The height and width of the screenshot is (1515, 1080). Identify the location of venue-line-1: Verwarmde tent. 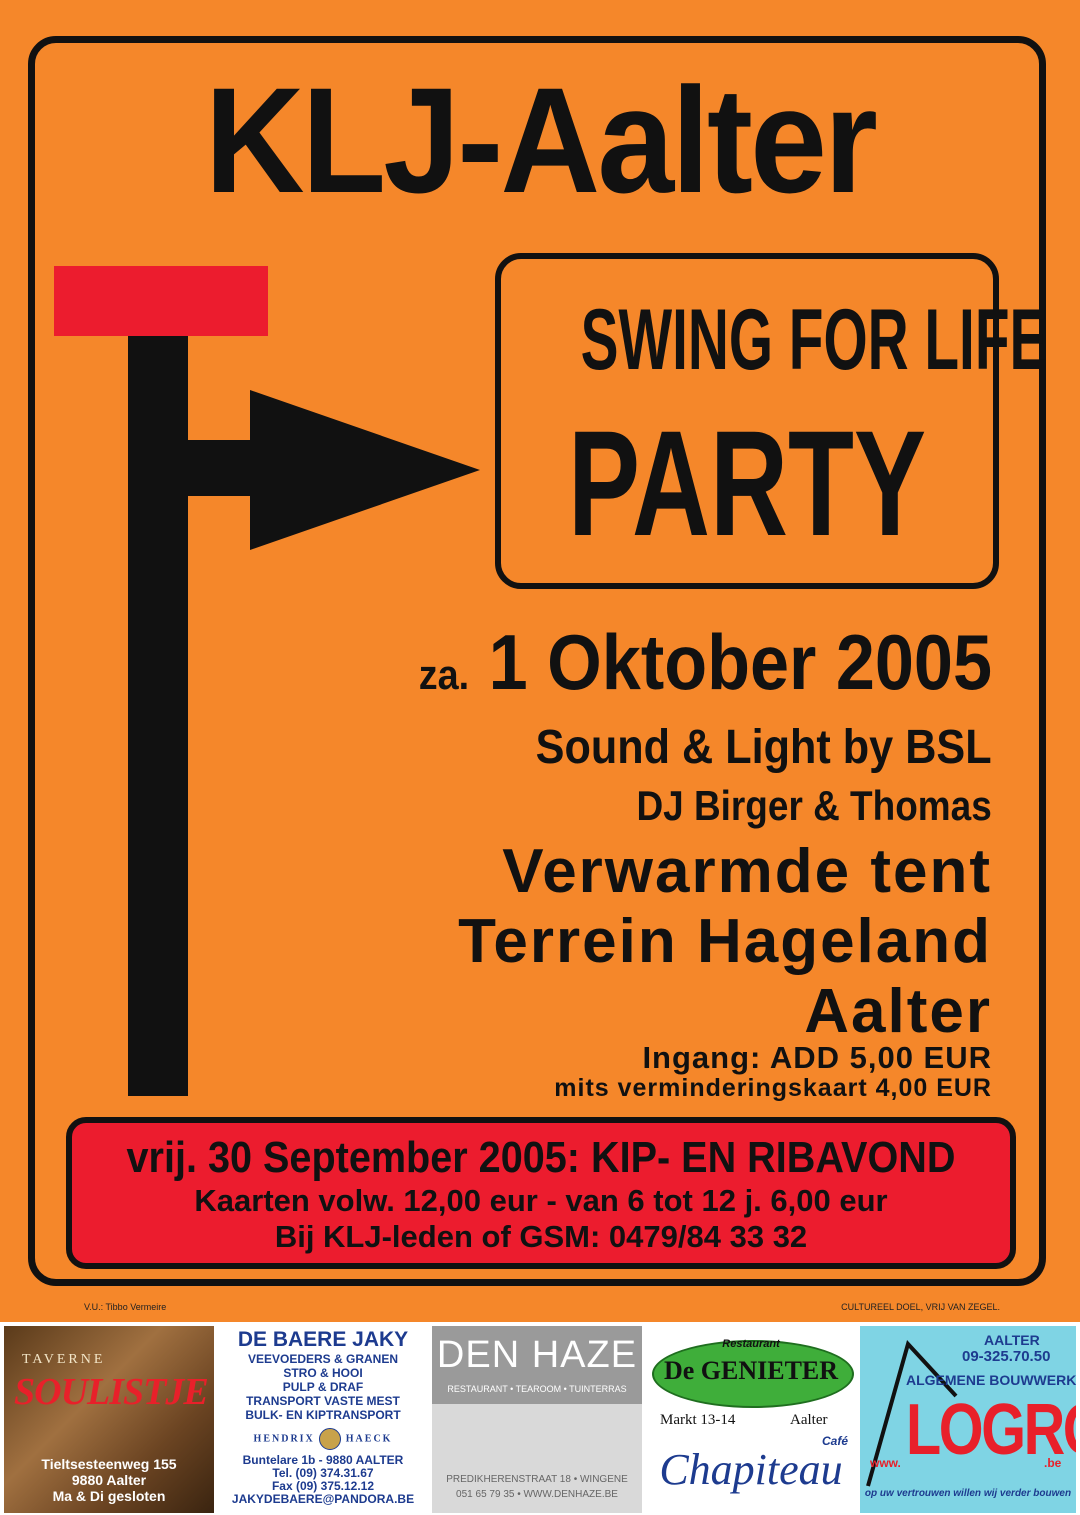
(747, 871).